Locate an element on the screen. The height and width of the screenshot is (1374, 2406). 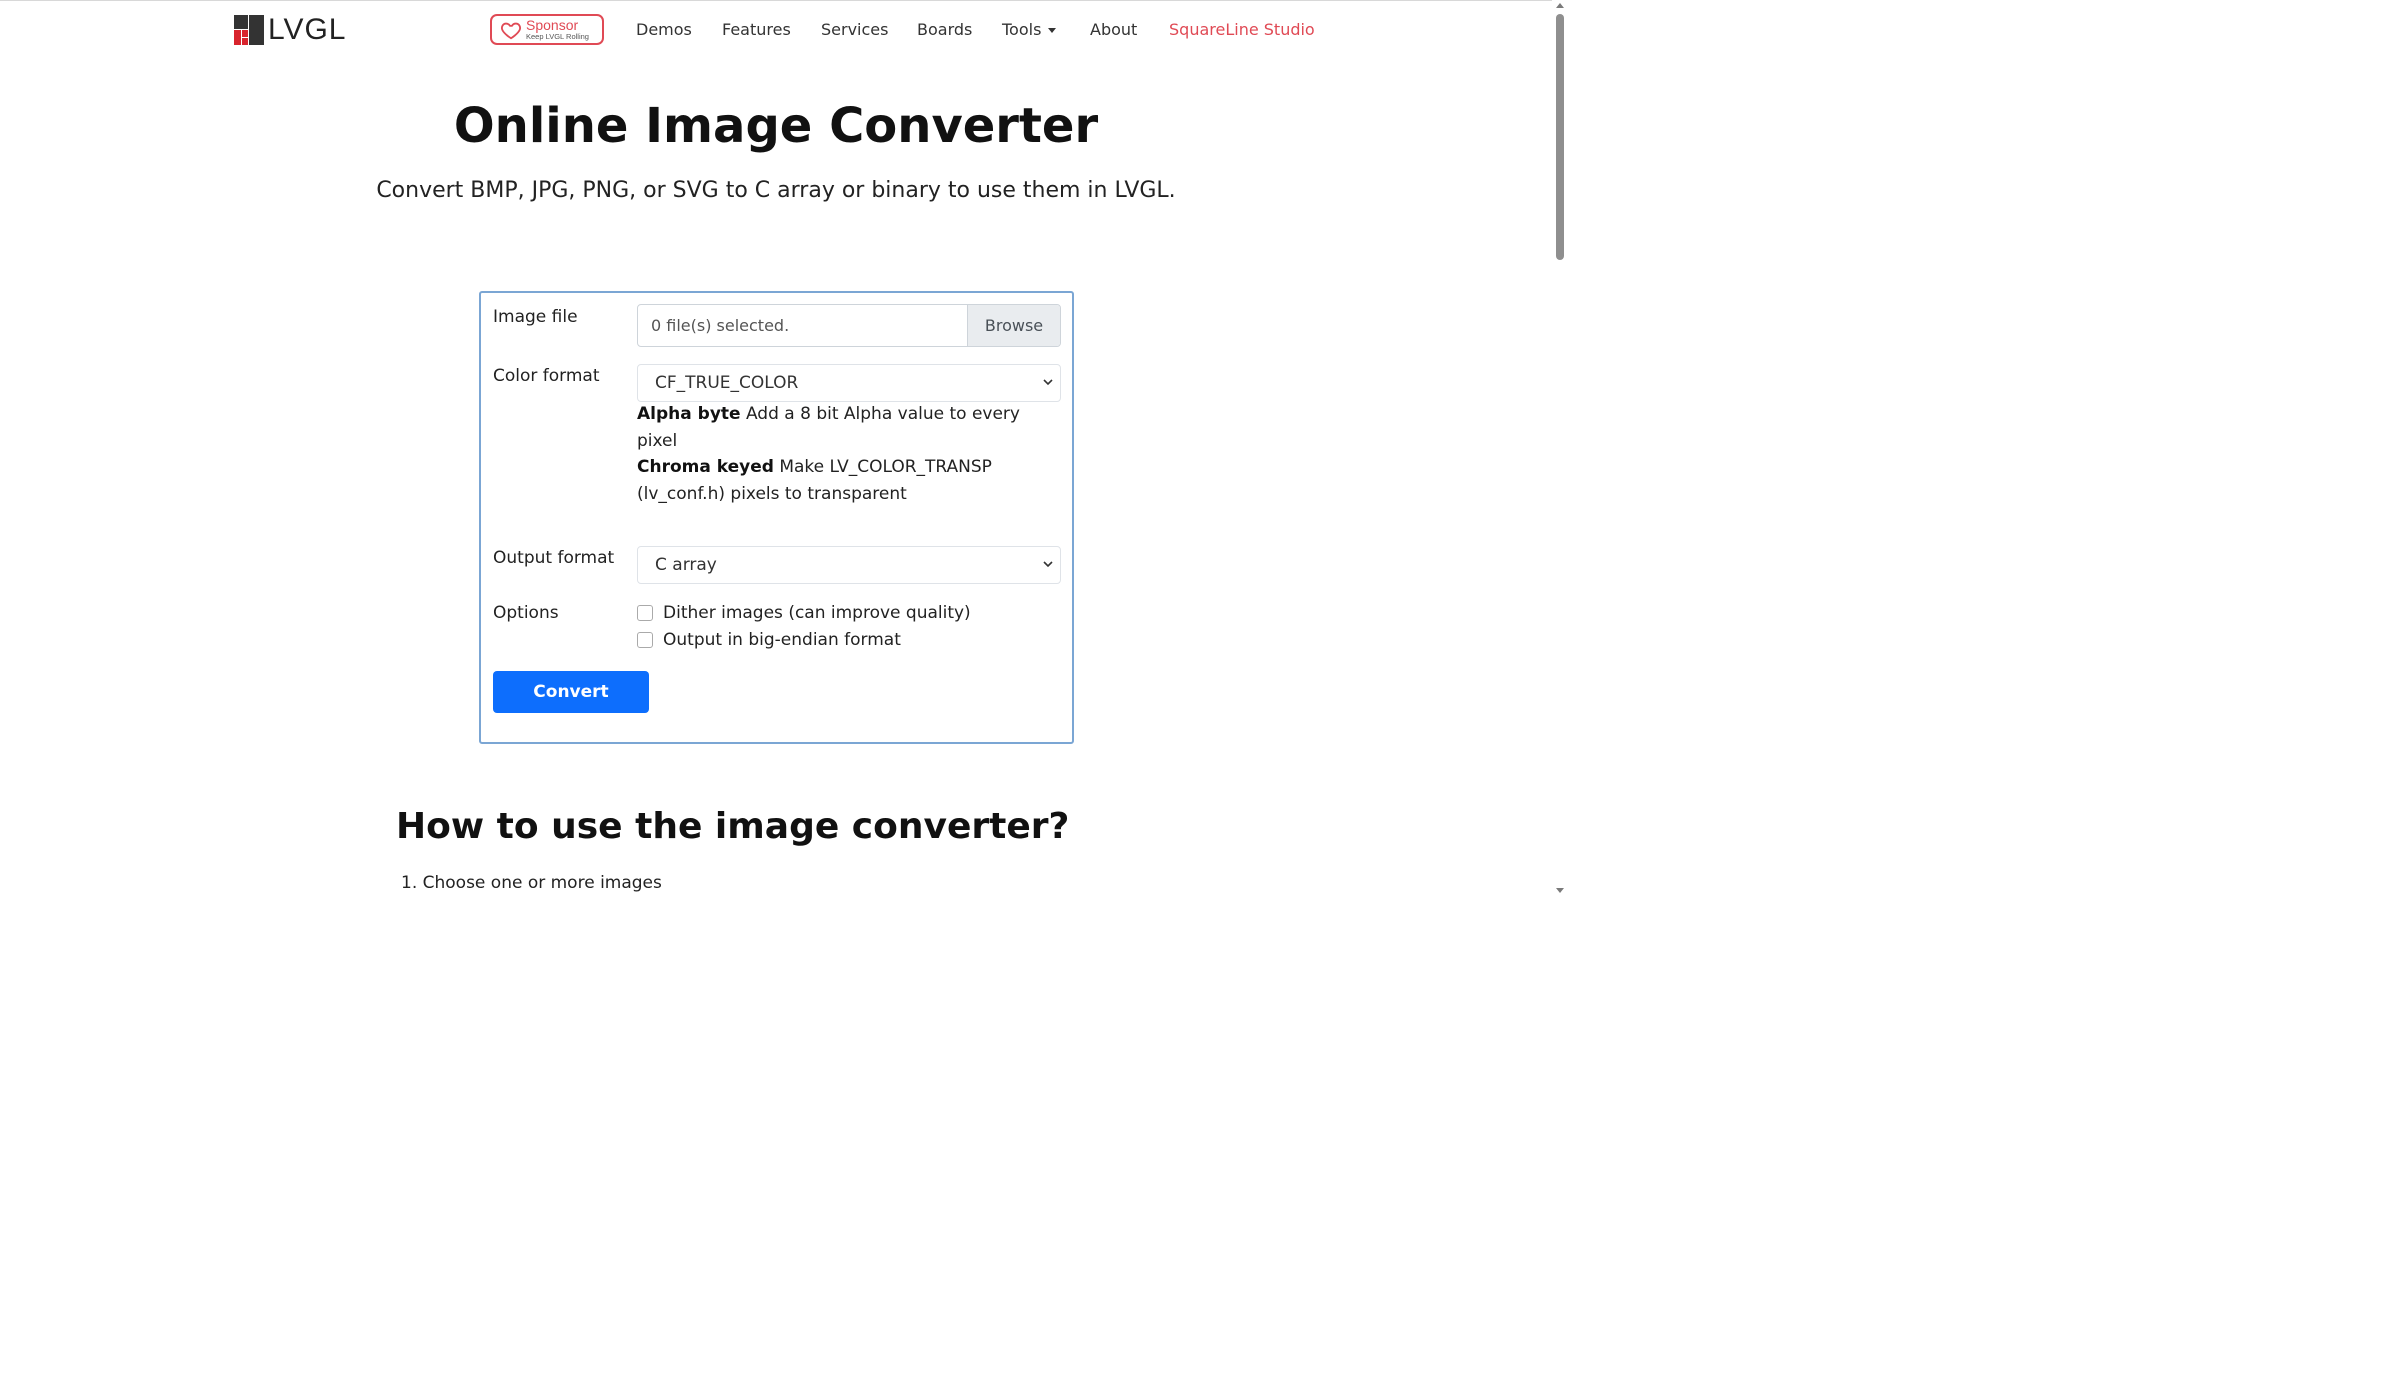
help-chroma-title: Chroma keyed is located at coordinates (705, 467).